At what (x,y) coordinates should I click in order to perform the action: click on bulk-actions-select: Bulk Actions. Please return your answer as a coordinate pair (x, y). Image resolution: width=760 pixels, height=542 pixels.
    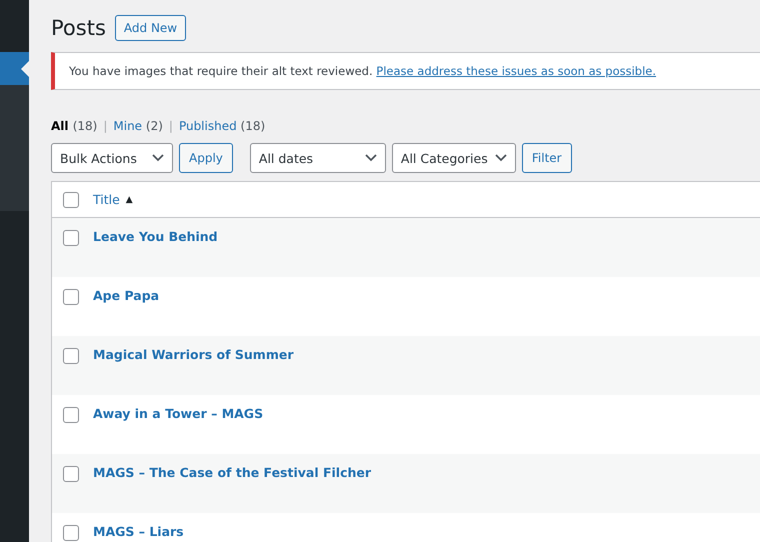
    Looking at the image, I should click on (112, 158).